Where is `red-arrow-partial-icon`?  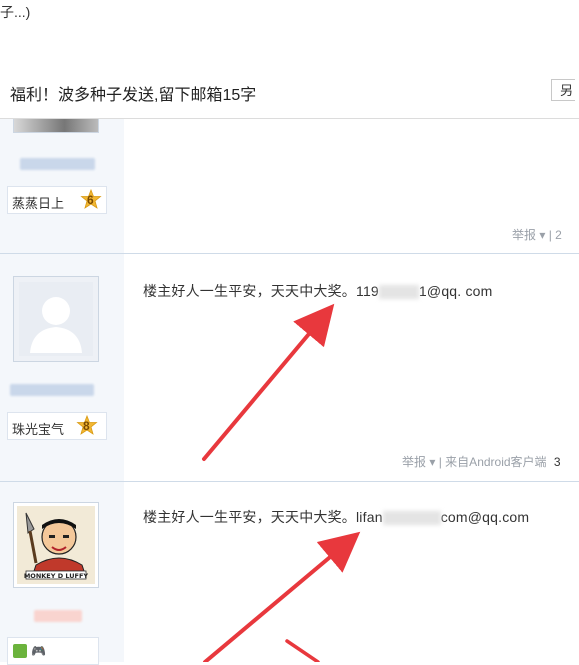 red-arrow-partial-icon is located at coordinates (302, 650).